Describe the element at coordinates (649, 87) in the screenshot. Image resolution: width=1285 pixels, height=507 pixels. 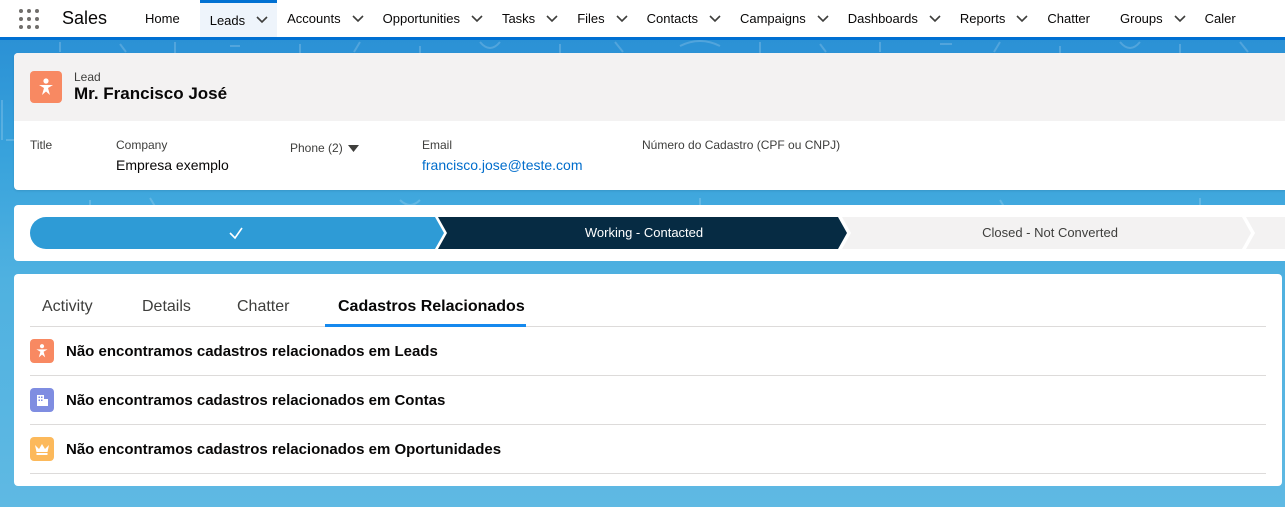
I see `record-header: Lead Mr. Francisco José` at that location.